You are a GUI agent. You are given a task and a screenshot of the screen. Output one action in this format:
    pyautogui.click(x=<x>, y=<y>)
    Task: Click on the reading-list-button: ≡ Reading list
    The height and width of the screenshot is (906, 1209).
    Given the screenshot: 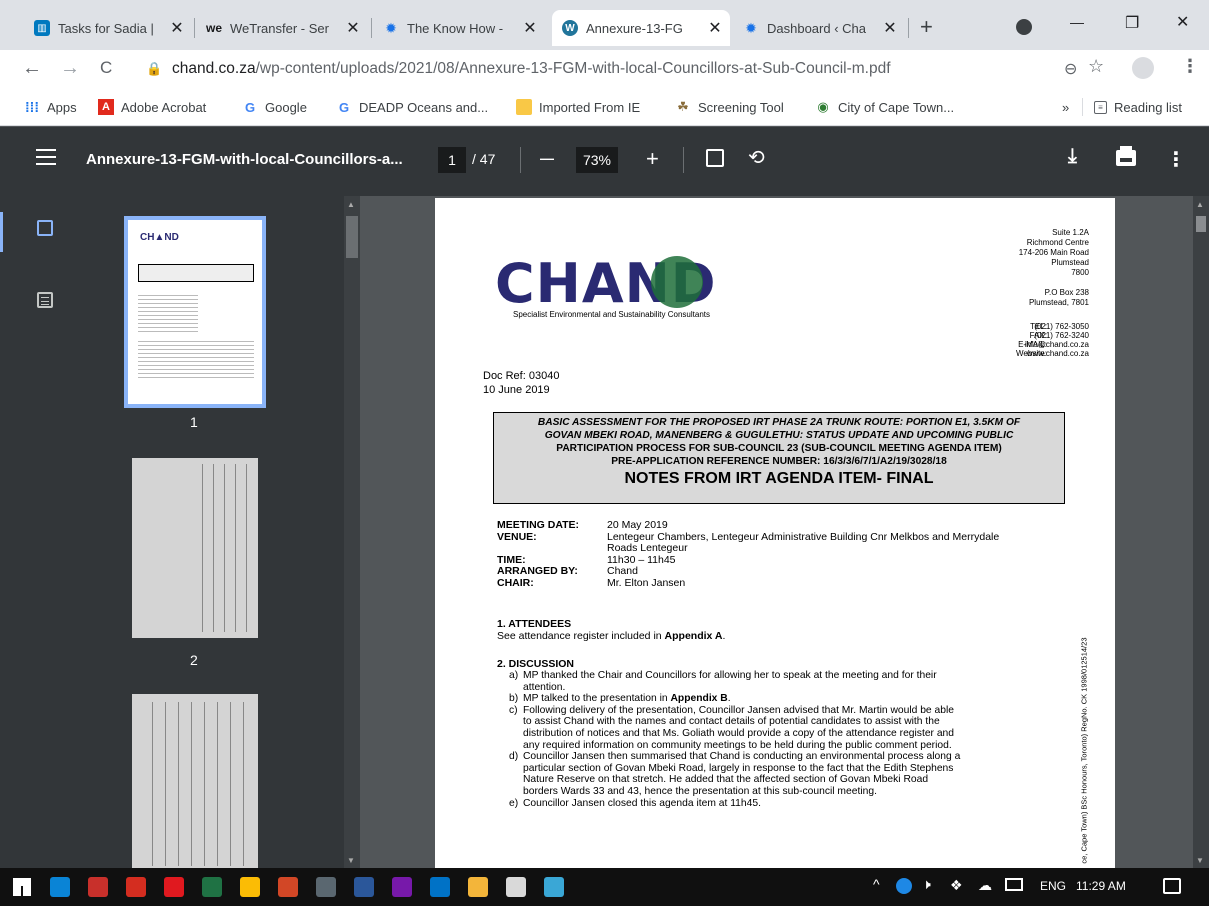 What is the action you would take?
    pyautogui.click(x=1138, y=107)
    